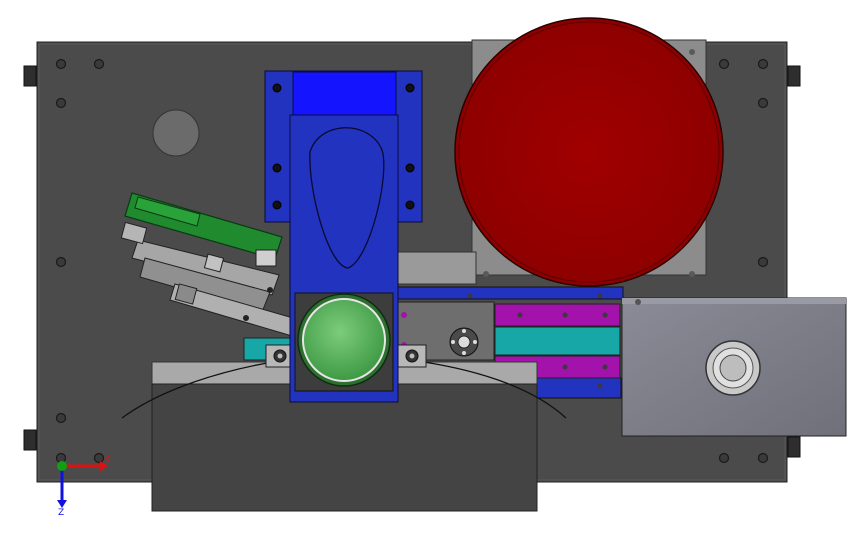  What do you see at coordinates (62, 504) in the screenshot?
I see `triad-z-arrow-icon` at bounding box center [62, 504].